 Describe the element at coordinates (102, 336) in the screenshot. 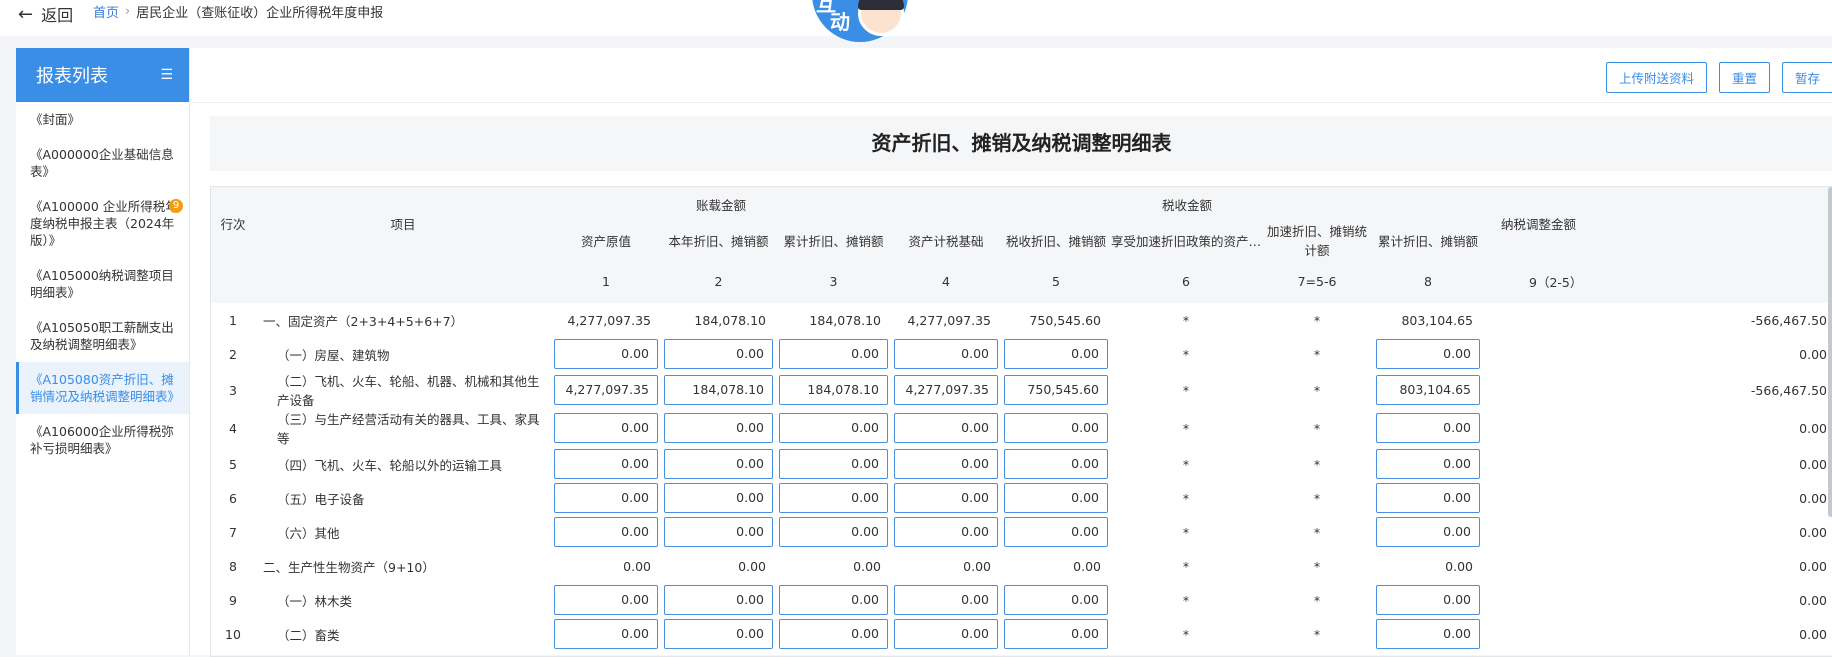

I see `sidebar-item-report: 《A105050职工薪酬支出及纳税调整明细表》` at that location.